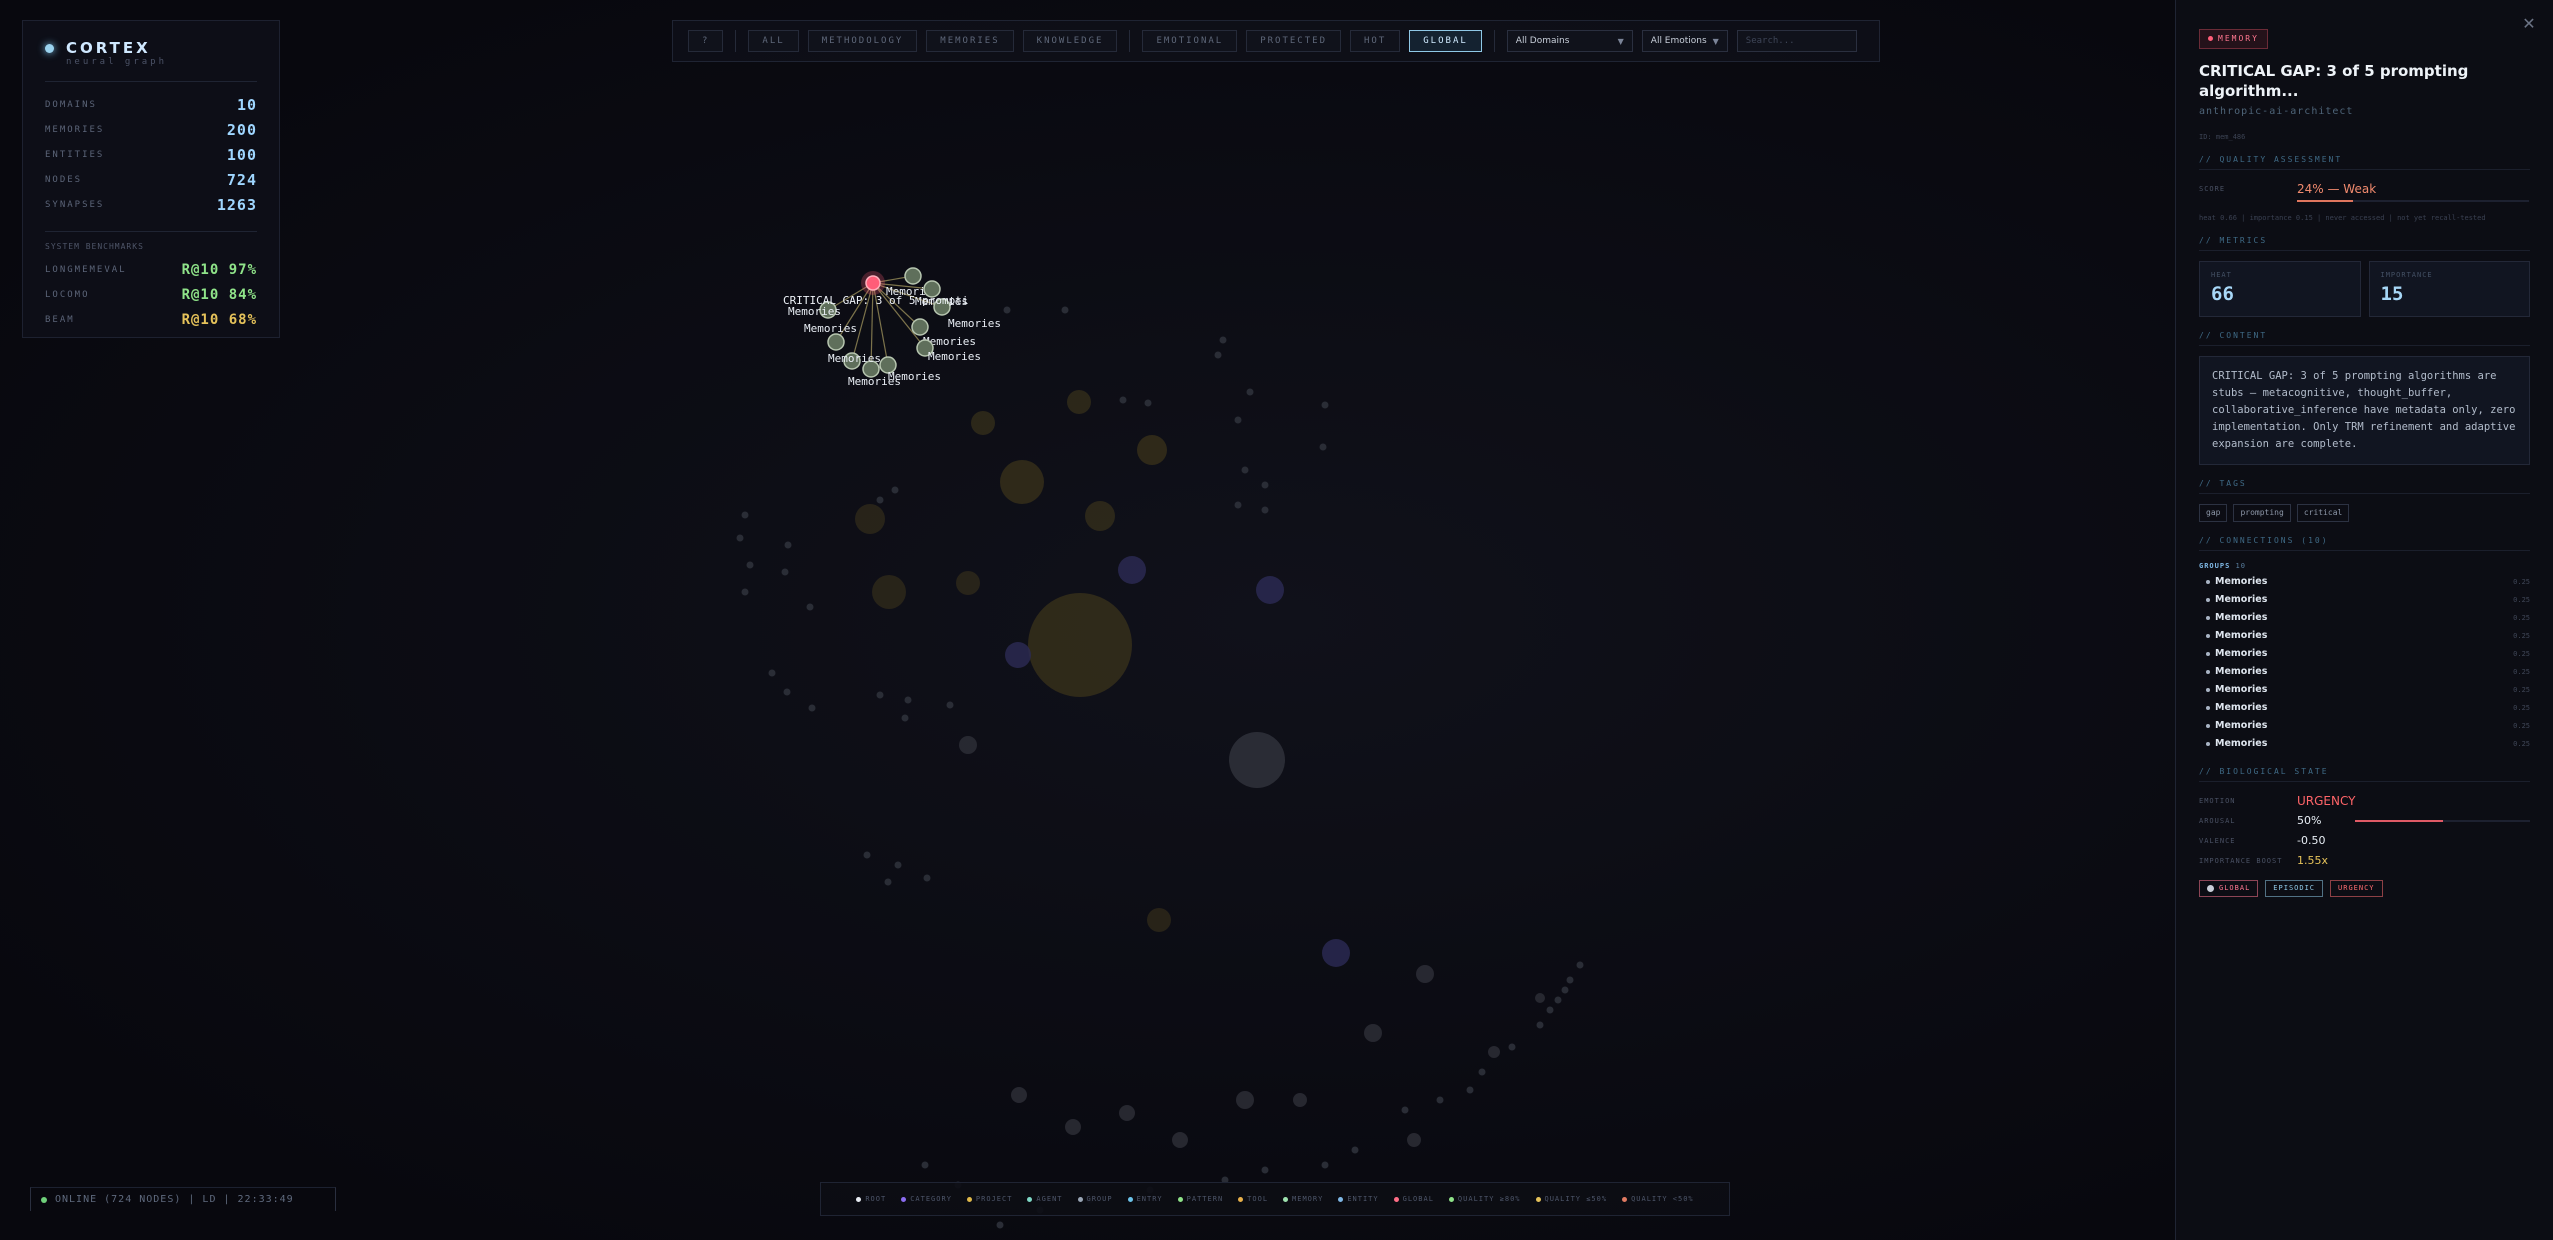 The image size is (2553, 1240). I want to click on tag: gap, so click(2213, 512).